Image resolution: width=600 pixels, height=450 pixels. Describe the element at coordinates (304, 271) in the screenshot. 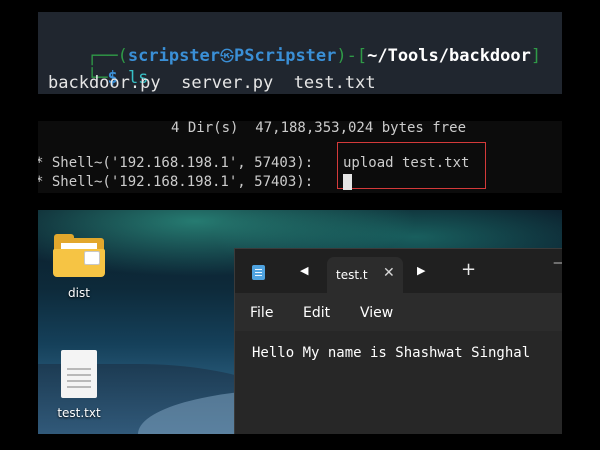

I see `tab-scroll-left-icon: ◀` at that location.